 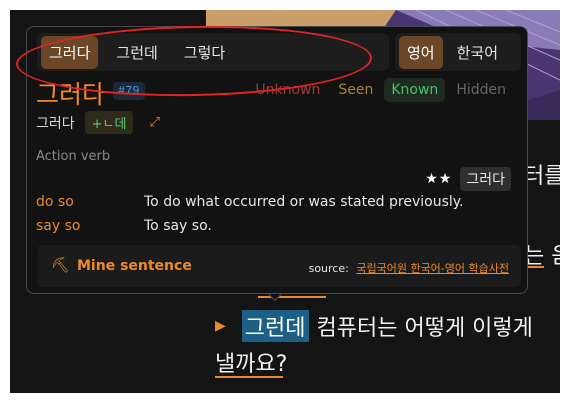 What do you see at coordinates (481, 90) in the screenshot?
I see `status-hidden: Hidden` at bounding box center [481, 90].